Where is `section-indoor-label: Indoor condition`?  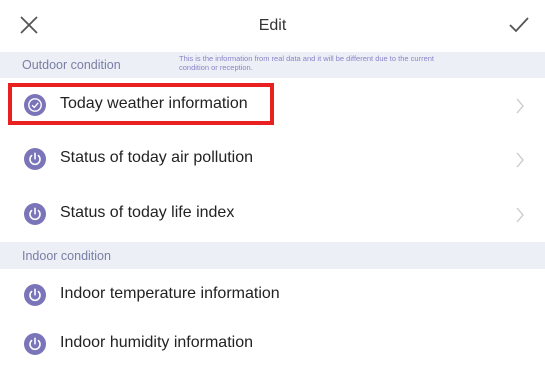
section-indoor-label: Indoor condition is located at coordinates (66, 256).